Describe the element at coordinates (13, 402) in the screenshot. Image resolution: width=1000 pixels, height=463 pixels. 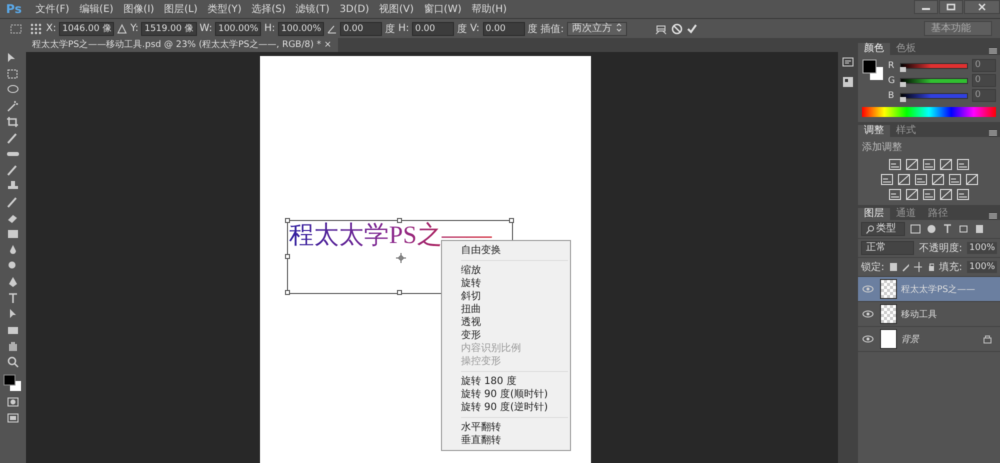
I see `quick-mask-icon` at that location.